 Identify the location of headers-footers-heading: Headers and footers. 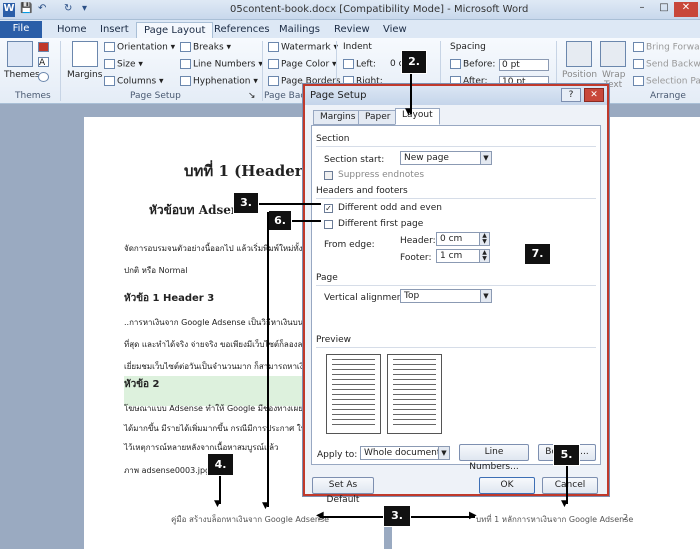
(362, 191).